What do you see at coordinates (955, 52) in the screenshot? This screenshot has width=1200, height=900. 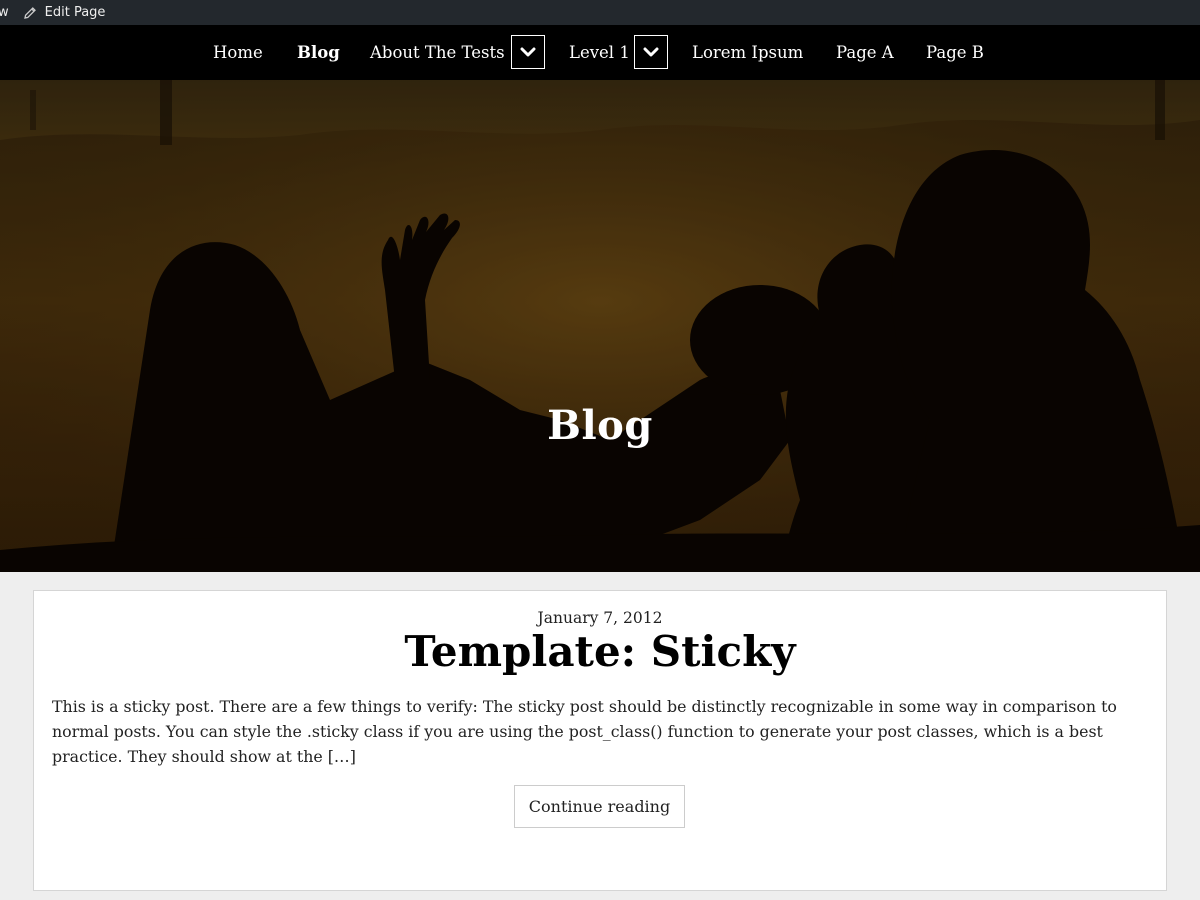 I see `nav-item-page-b: Page B` at bounding box center [955, 52].